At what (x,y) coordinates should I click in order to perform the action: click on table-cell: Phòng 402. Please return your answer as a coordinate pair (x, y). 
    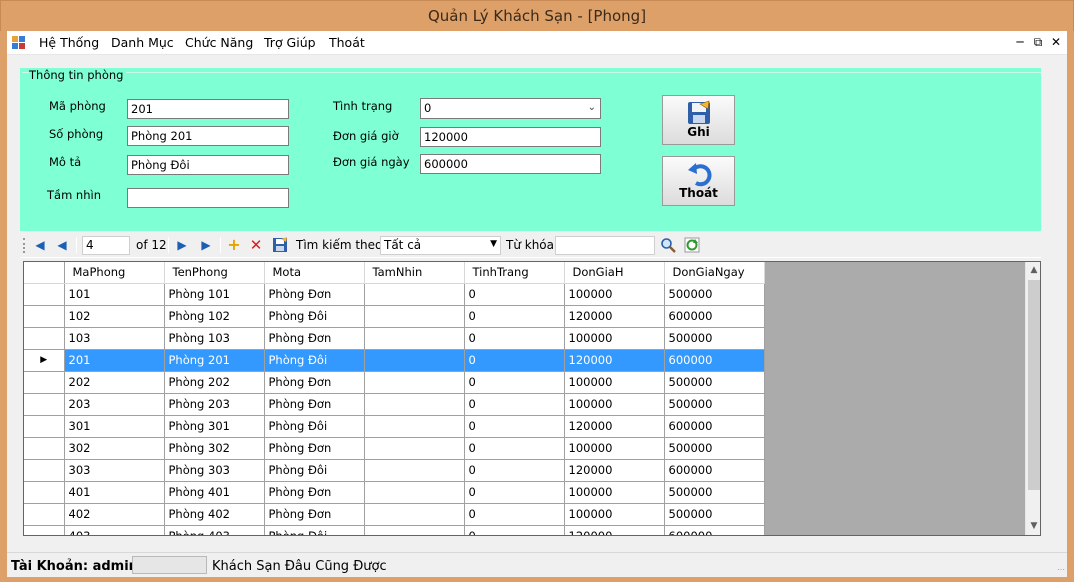
    Looking at the image, I should click on (214, 514).